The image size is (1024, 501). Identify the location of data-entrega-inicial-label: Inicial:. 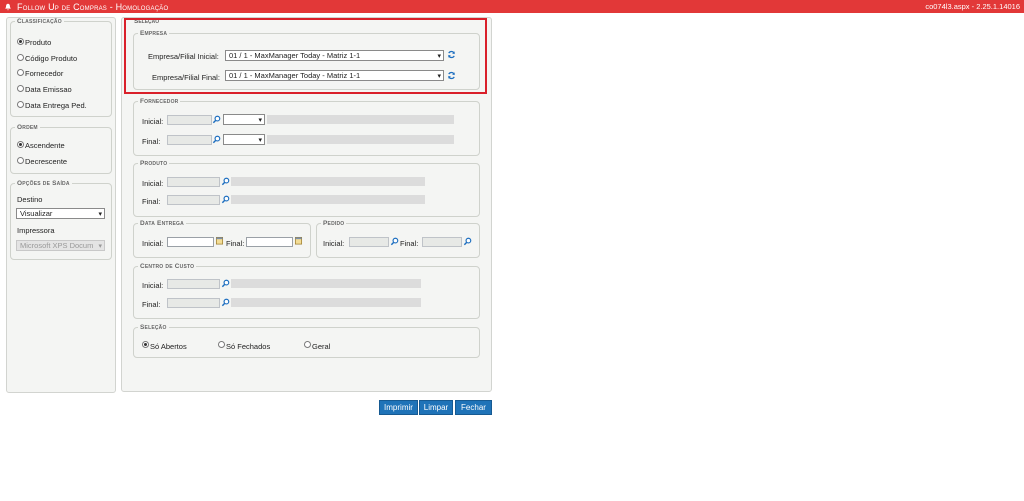
(153, 243).